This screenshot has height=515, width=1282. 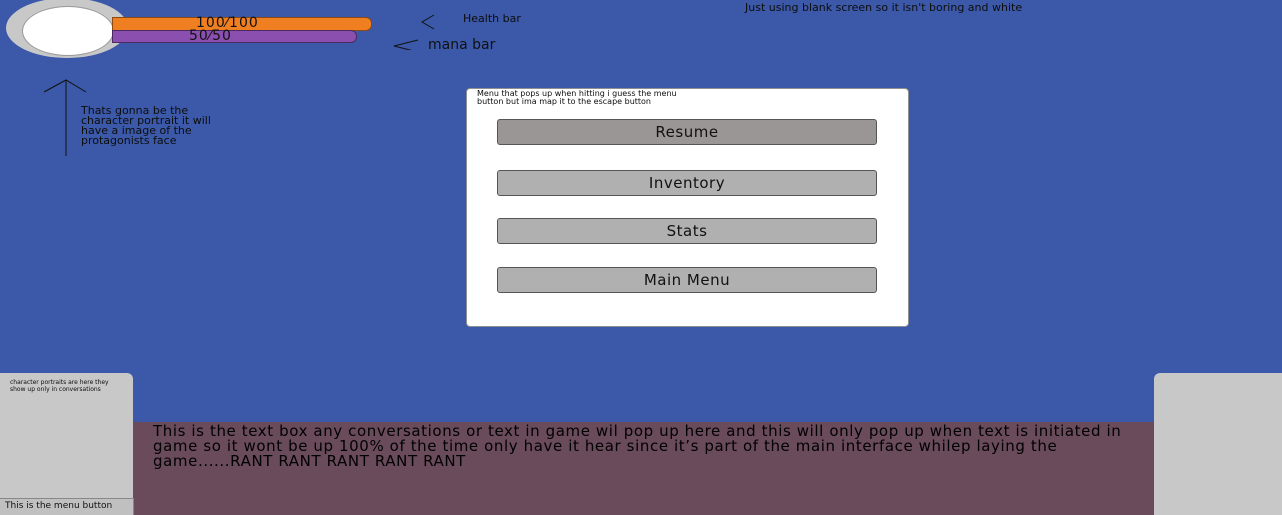 I want to click on up-arrow-icon, so click(x=65, y=86).